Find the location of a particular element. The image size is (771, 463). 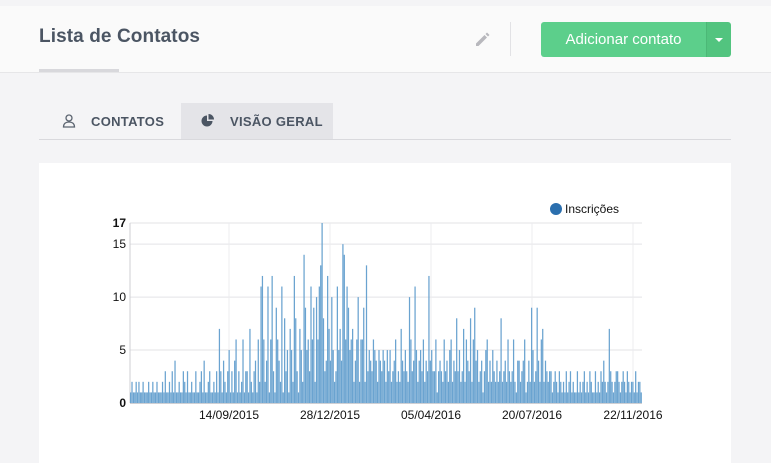

y-tick-label: 15 is located at coordinates (120, 244).